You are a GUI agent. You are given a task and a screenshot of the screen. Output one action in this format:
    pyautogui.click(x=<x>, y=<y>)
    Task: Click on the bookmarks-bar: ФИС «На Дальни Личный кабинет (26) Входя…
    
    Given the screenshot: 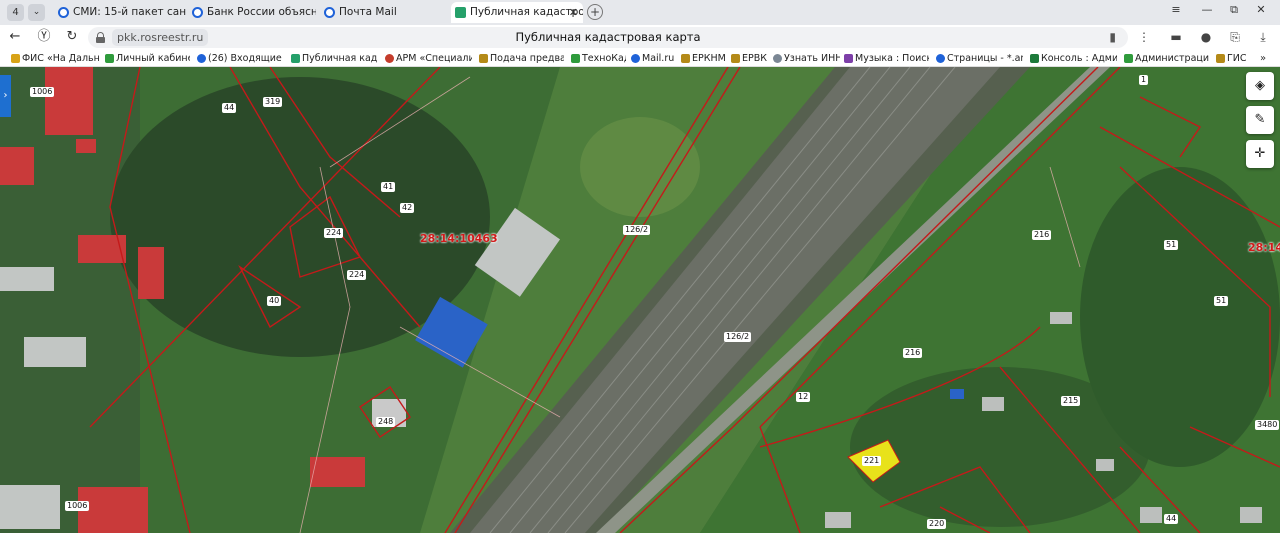 What is the action you would take?
    pyautogui.click(x=640, y=58)
    